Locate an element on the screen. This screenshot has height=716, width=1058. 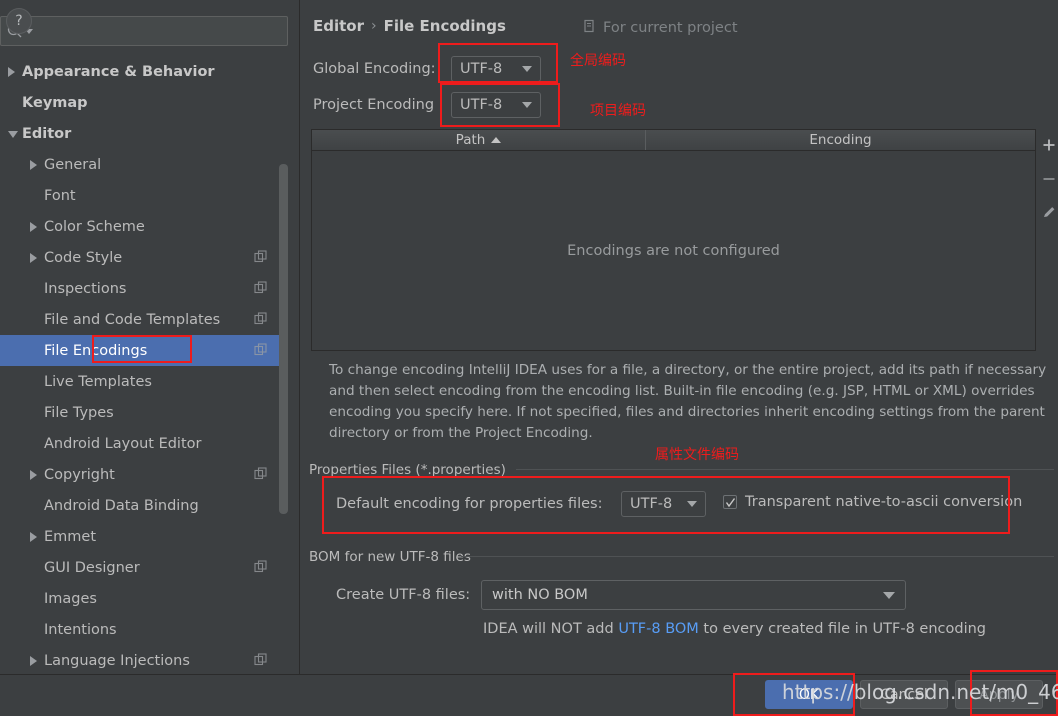
sidebar-item-live-templates: Live Templates is located at coordinates (144, 381).